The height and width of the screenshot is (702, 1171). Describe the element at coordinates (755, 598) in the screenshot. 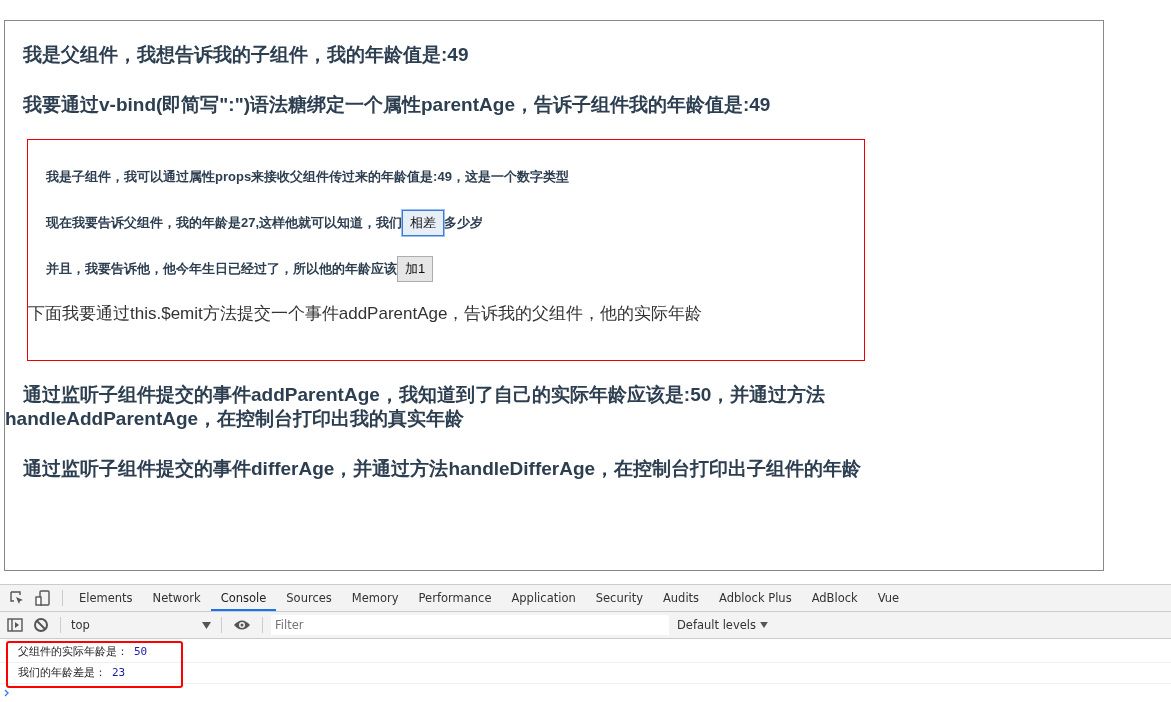

I see `devtools-tab: Adblock Plus` at that location.